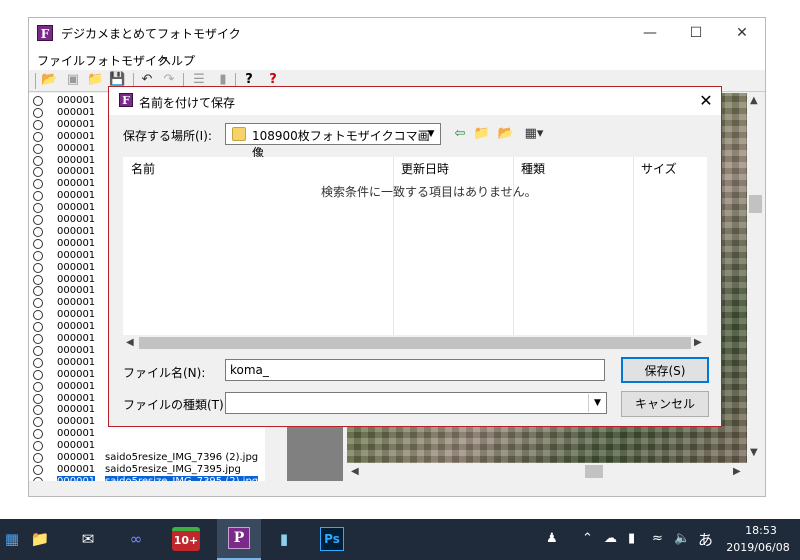  What do you see at coordinates (95, 80) in the screenshot?
I see `folder-icon: 📁` at bounding box center [95, 80].